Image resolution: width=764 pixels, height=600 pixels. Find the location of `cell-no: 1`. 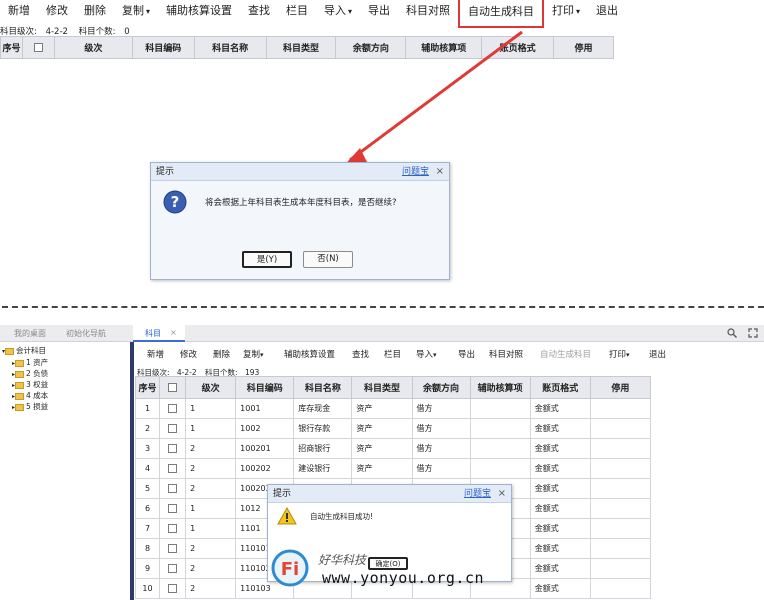

cell-no: 1 is located at coordinates (147, 408).